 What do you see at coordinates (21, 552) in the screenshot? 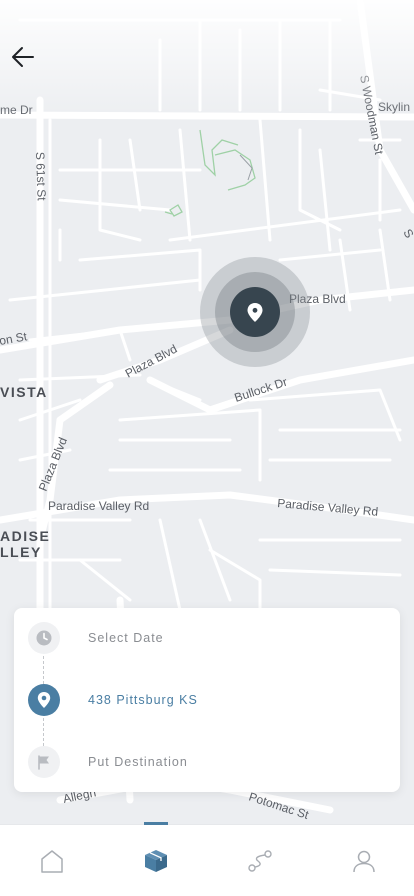
I see `area-label: LLEY` at bounding box center [21, 552].